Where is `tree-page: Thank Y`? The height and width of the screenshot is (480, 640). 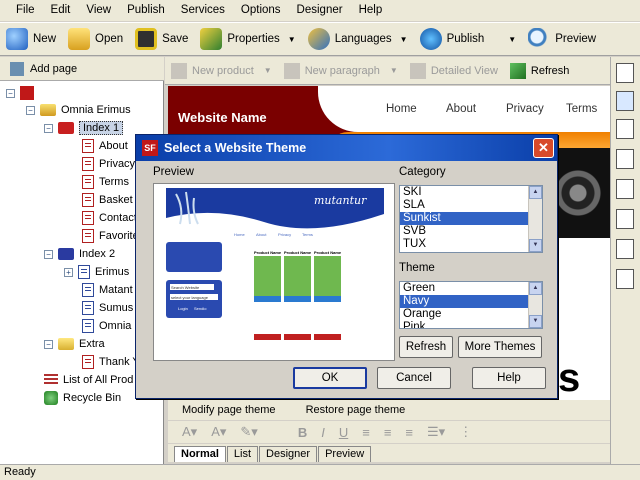 tree-page: Thank Y is located at coordinates (111, 362).